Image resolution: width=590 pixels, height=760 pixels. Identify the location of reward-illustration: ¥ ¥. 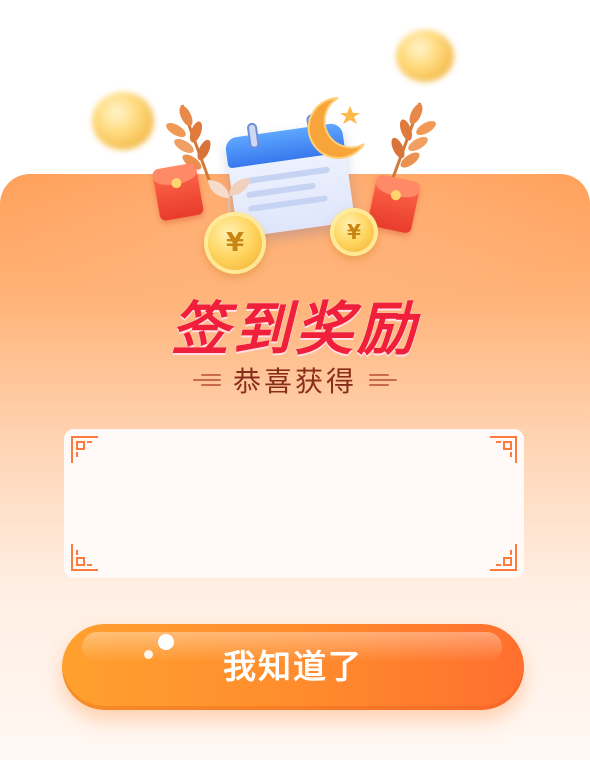
(295, 187).